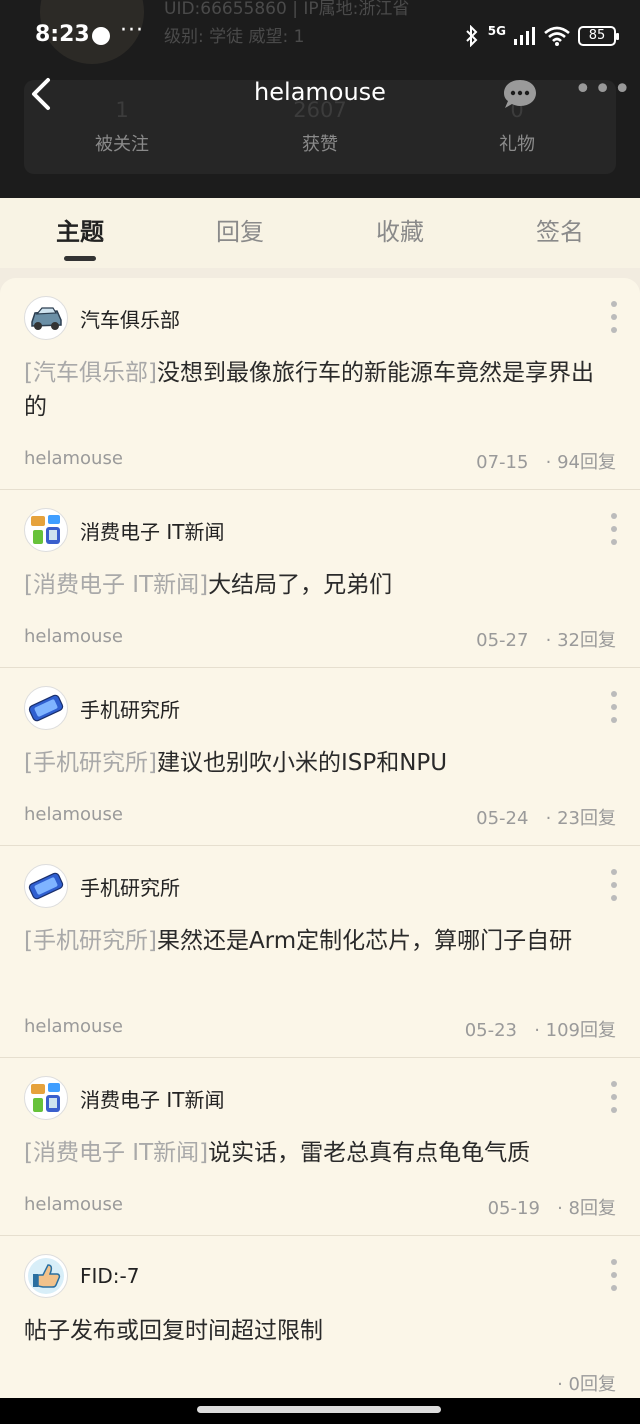  I want to click on status-more: ···, so click(132, 30).